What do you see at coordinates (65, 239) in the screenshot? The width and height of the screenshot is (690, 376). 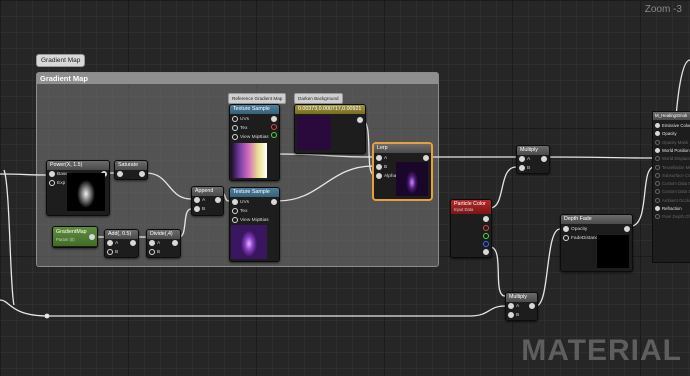 I see `gradient-map-param-subtitle: Param (0)` at bounding box center [65, 239].